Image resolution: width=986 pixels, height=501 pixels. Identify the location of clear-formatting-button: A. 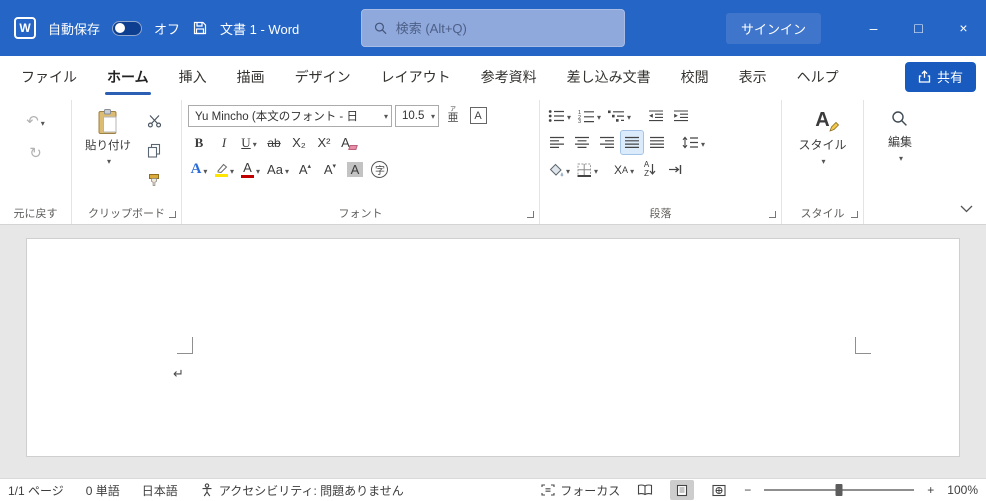
(349, 142).